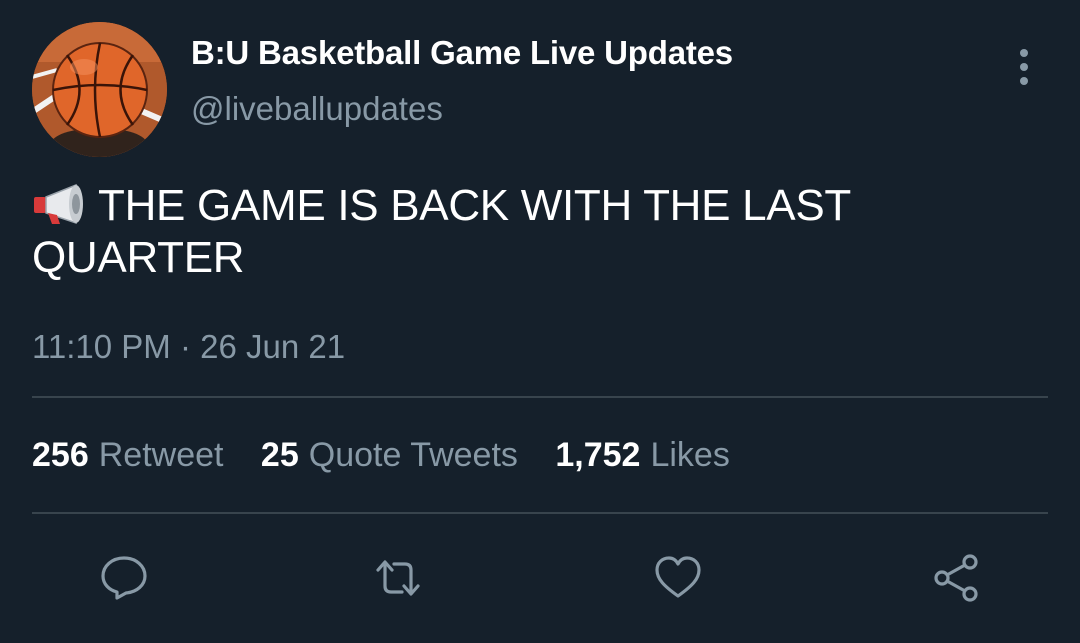 The height and width of the screenshot is (643, 1080). I want to click on like-icon, so click(678, 577).